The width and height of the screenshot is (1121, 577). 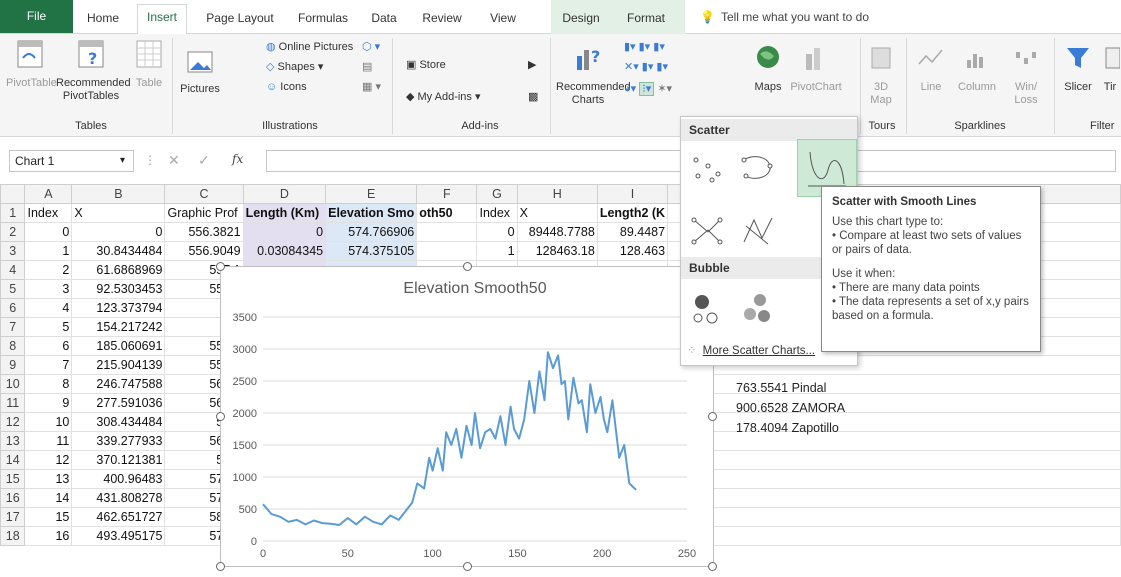 I want to click on cell-a: 15, so click(x=48, y=517).